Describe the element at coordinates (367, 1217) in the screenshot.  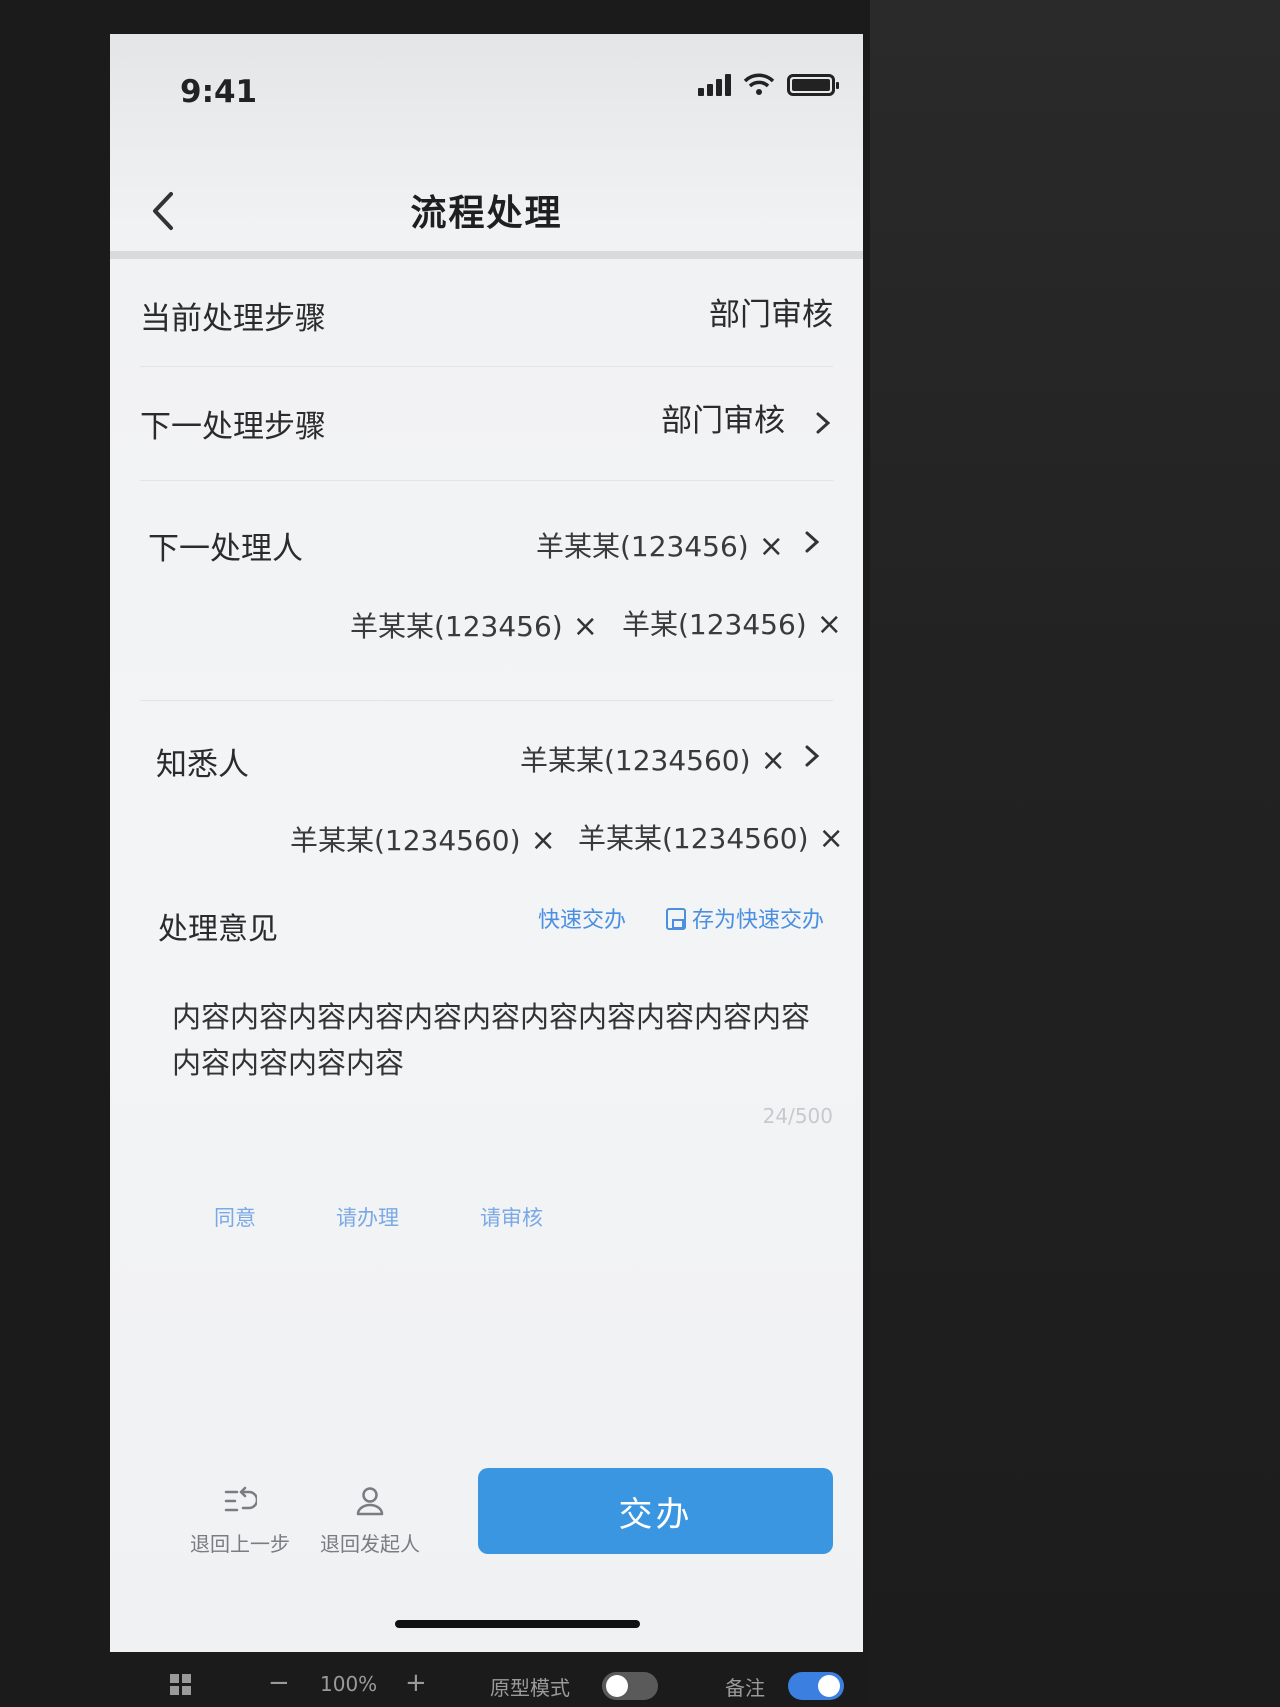
I see `preset-tag: 请办理` at that location.